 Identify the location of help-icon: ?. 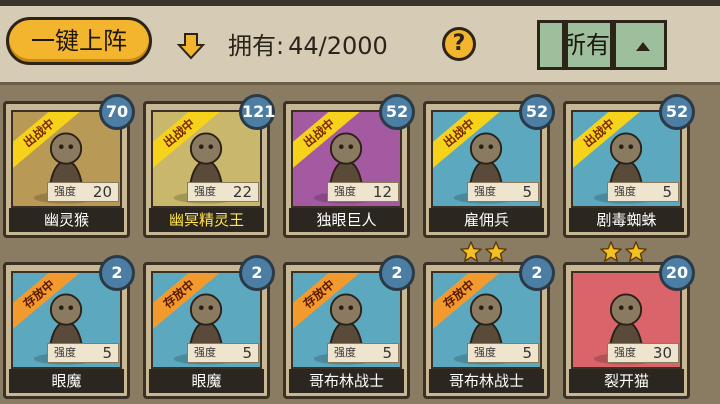
(459, 44).